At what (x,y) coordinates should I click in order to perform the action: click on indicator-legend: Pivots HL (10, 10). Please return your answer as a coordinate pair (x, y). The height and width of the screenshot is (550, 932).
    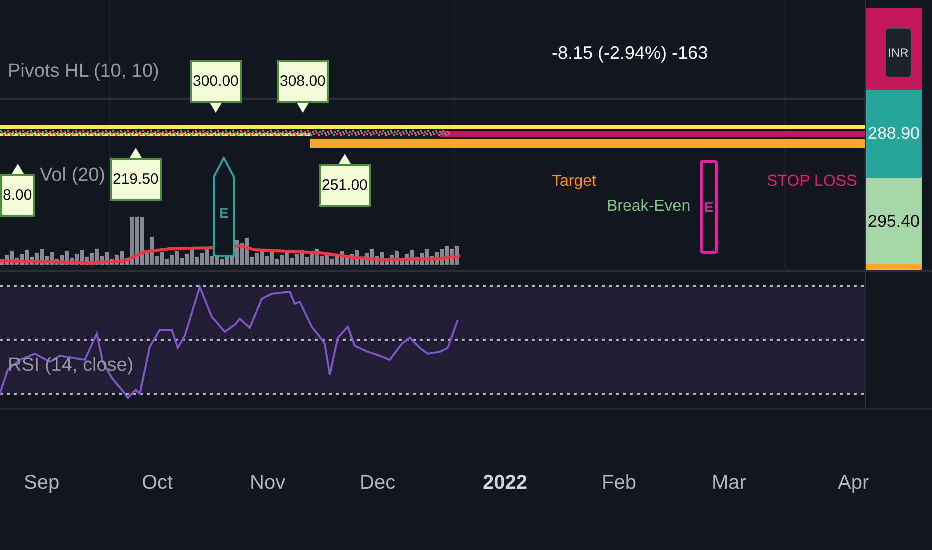
    Looking at the image, I should click on (84, 72).